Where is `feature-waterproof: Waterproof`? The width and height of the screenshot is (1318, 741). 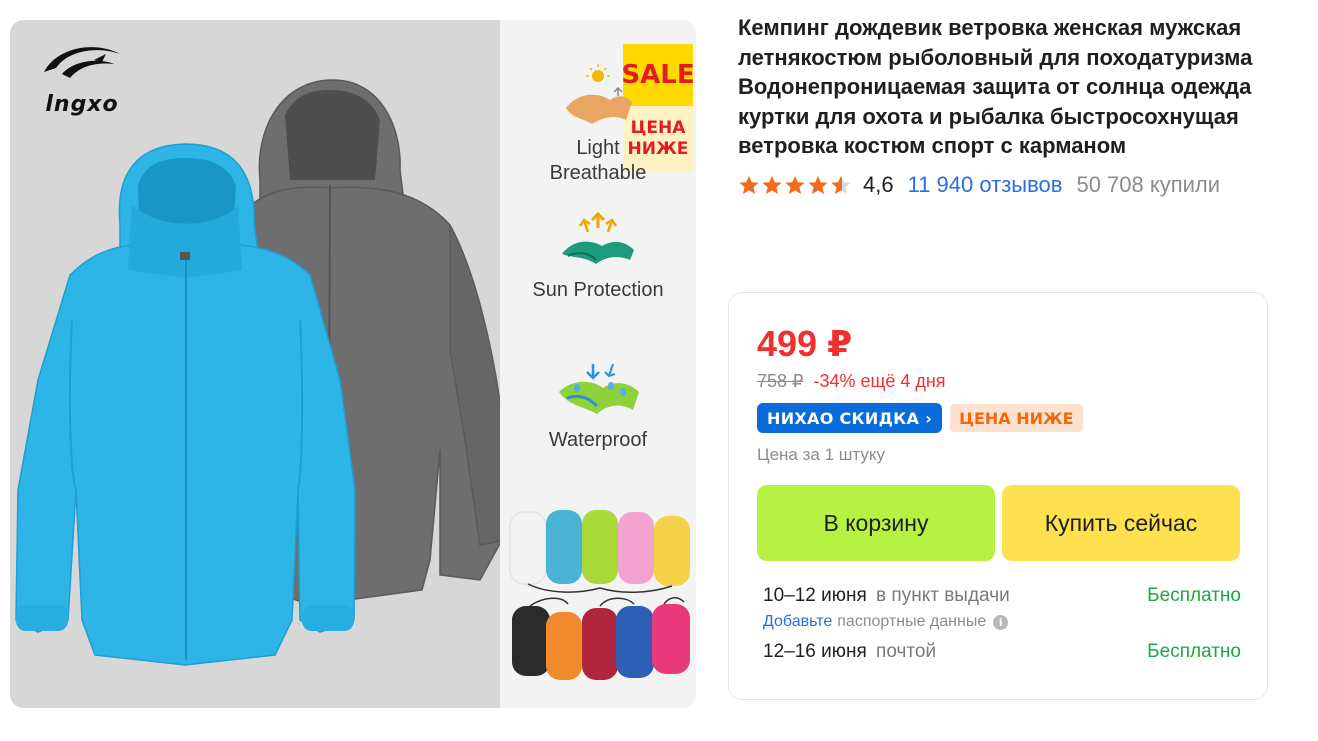 feature-waterproof: Waterproof is located at coordinates (598, 405).